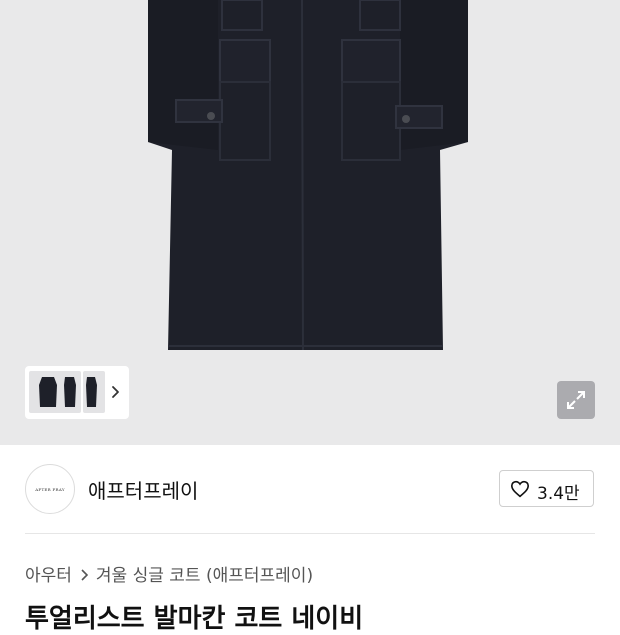  I want to click on divider, so click(310, 533).